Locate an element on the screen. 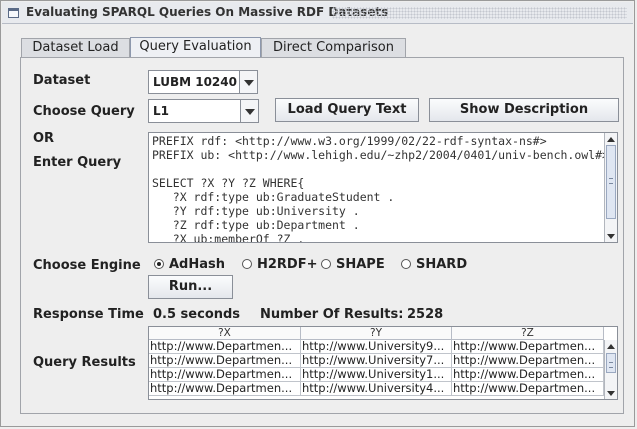 The height and width of the screenshot is (429, 637). response-time-label: Response Time is located at coordinates (88, 314).